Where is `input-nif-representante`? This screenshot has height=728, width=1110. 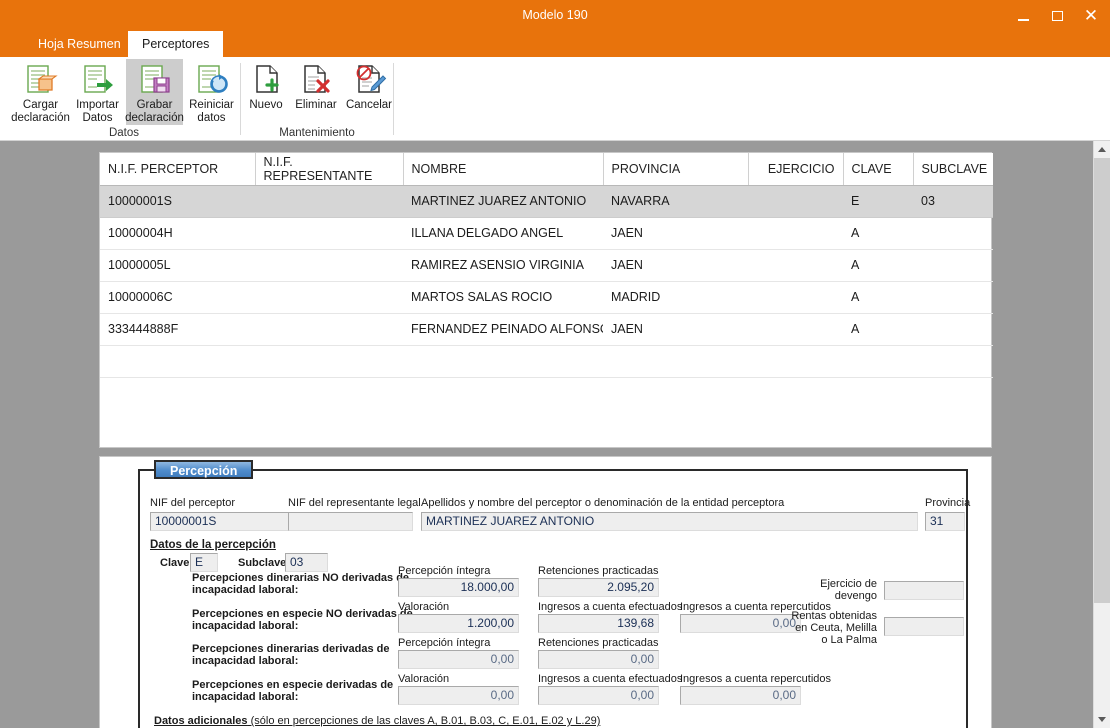 input-nif-representante is located at coordinates (350, 521).